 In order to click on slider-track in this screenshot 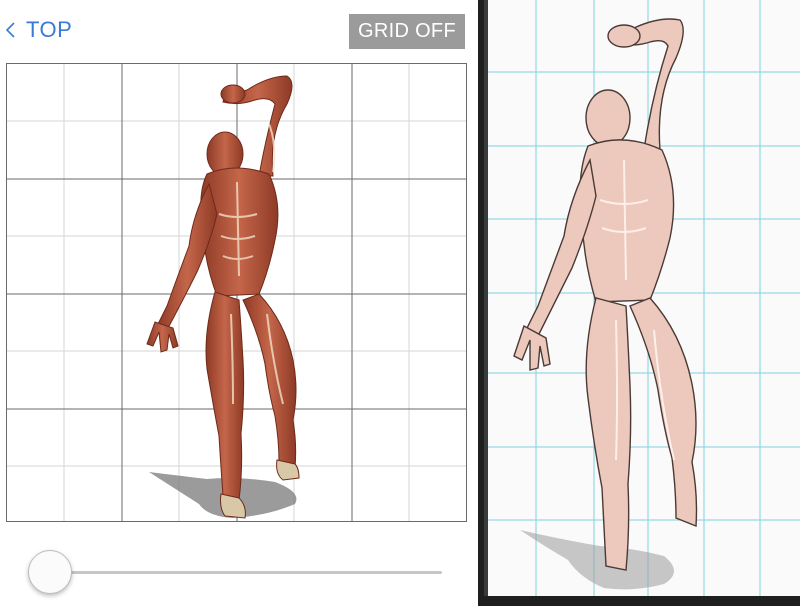, I will do `click(246, 572)`.